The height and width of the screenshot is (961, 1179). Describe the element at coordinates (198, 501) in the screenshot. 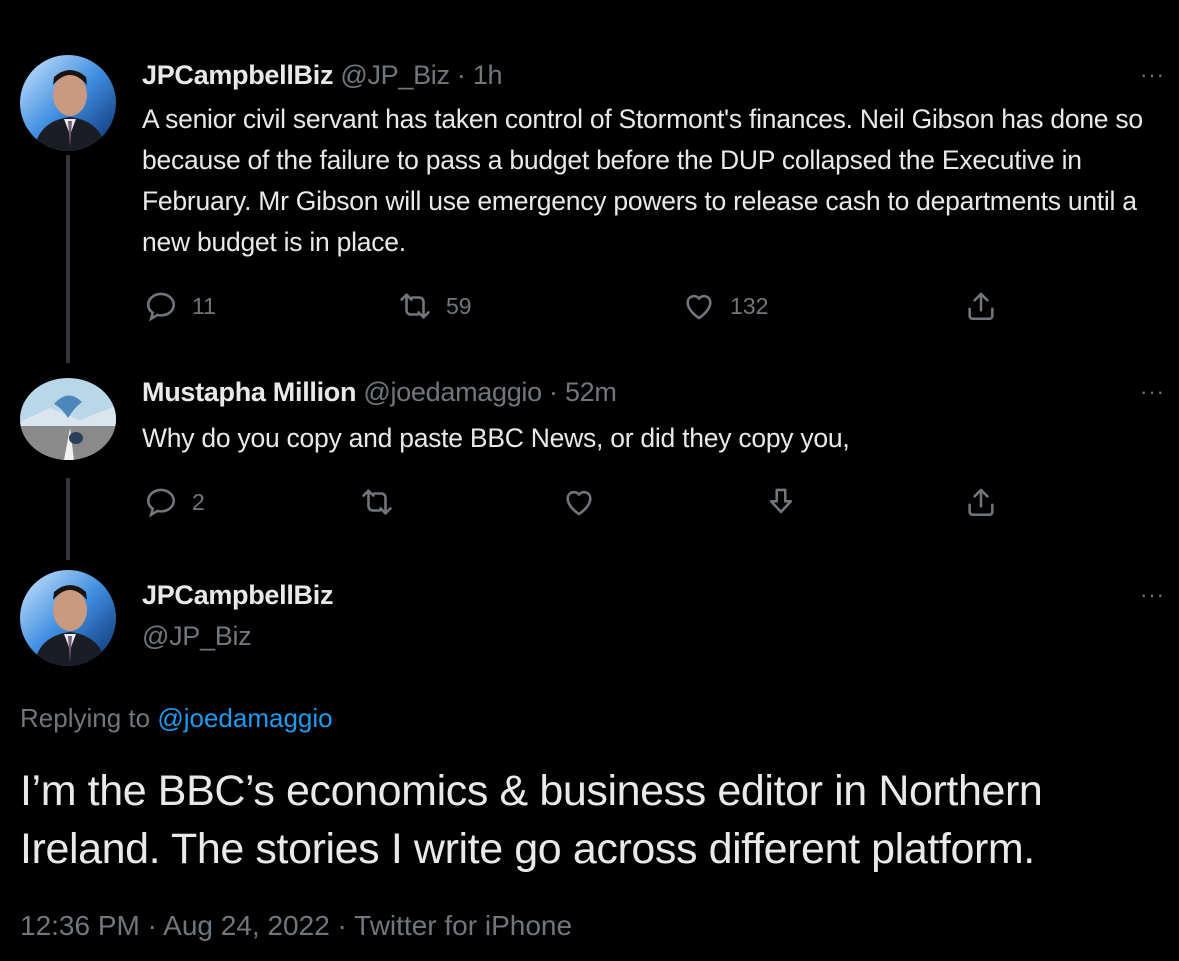

I see `reply-count: 2` at that location.